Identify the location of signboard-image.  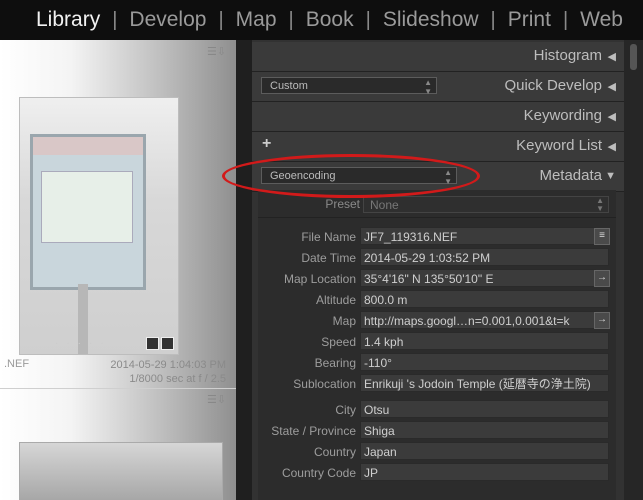
(88, 212).